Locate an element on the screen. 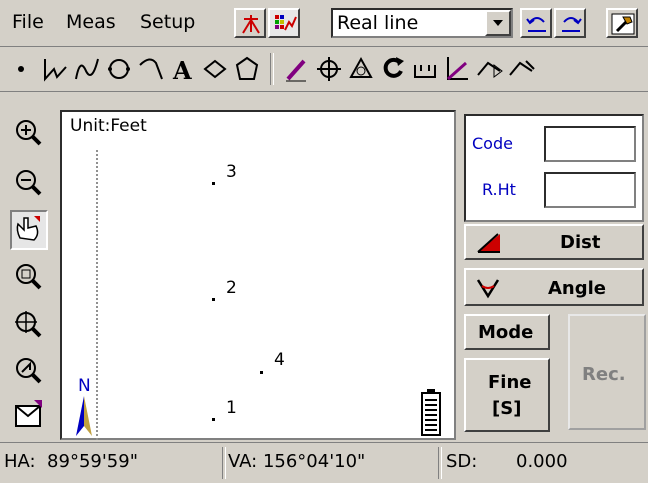 This screenshot has width=648, height=483. dist-label: Dist is located at coordinates (580, 242).